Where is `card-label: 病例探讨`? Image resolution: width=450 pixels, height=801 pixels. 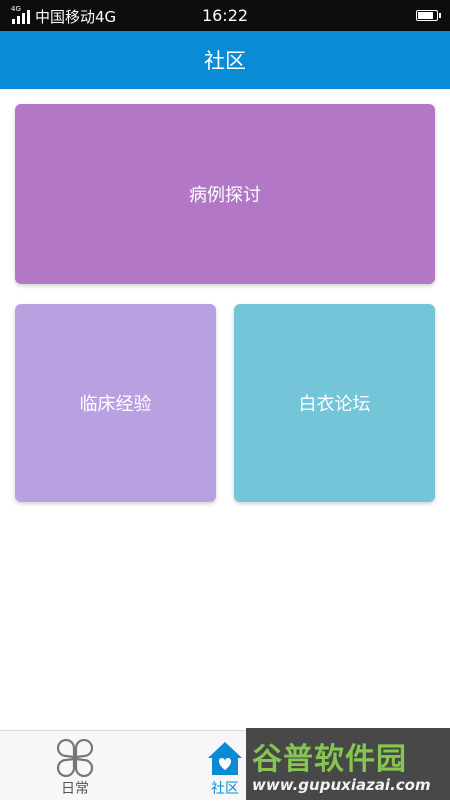 card-label: 病例探讨 is located at coordinates (225, 195).